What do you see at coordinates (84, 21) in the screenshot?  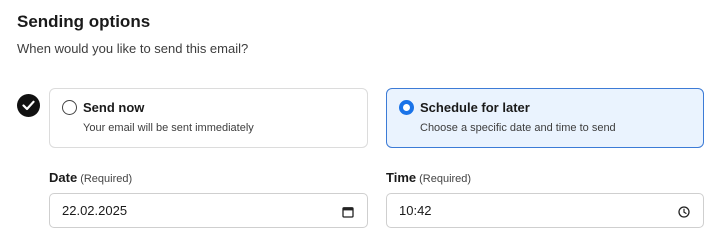 I see `section-title: Sending options` at bounding box center [84, 21].